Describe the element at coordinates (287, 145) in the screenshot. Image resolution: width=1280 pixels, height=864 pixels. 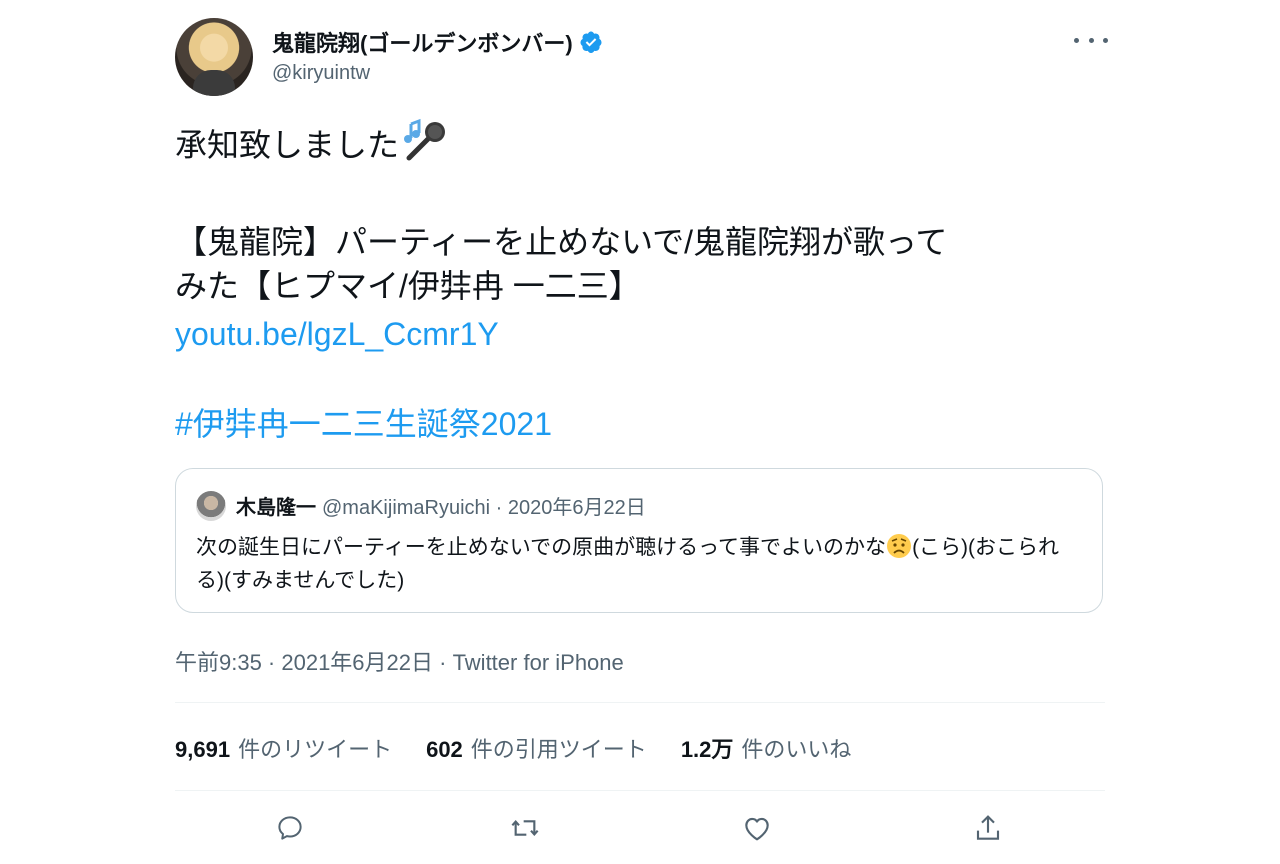
I see `tweet-text-1: 承知致しました` at that location.